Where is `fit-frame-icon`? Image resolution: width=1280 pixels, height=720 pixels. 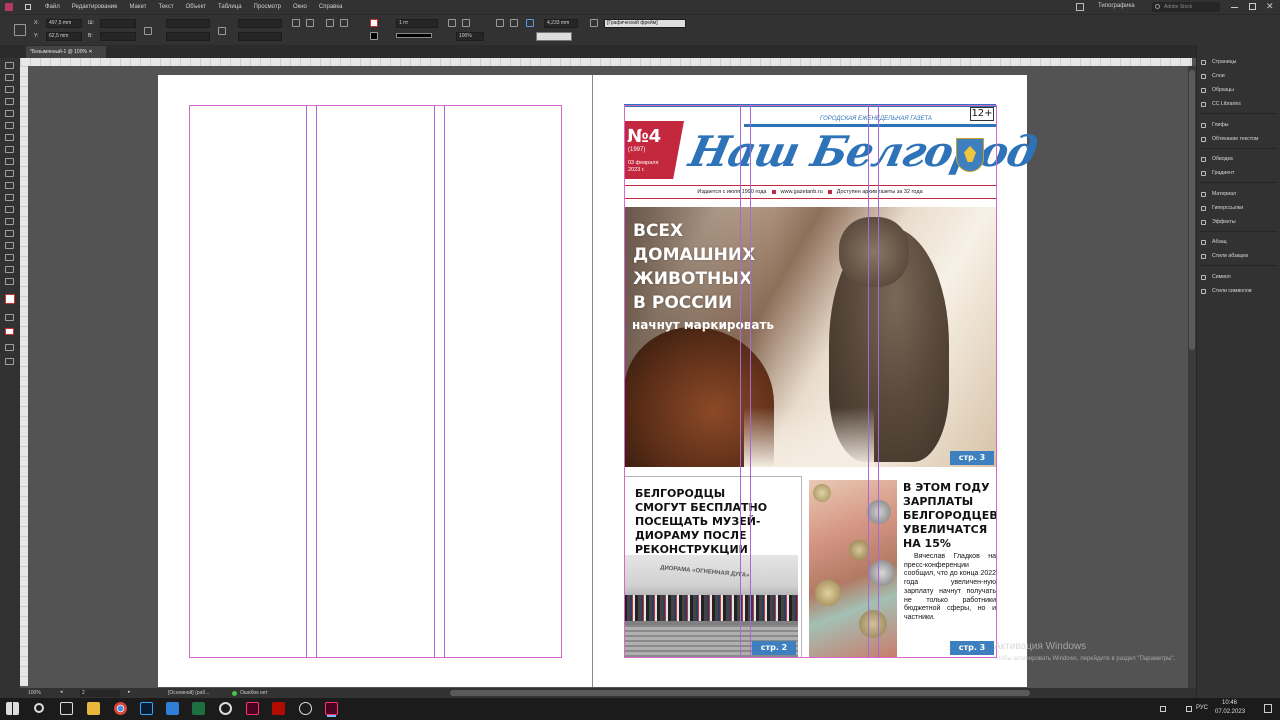
fit-frame-icon is located at coordinates (466, 23).